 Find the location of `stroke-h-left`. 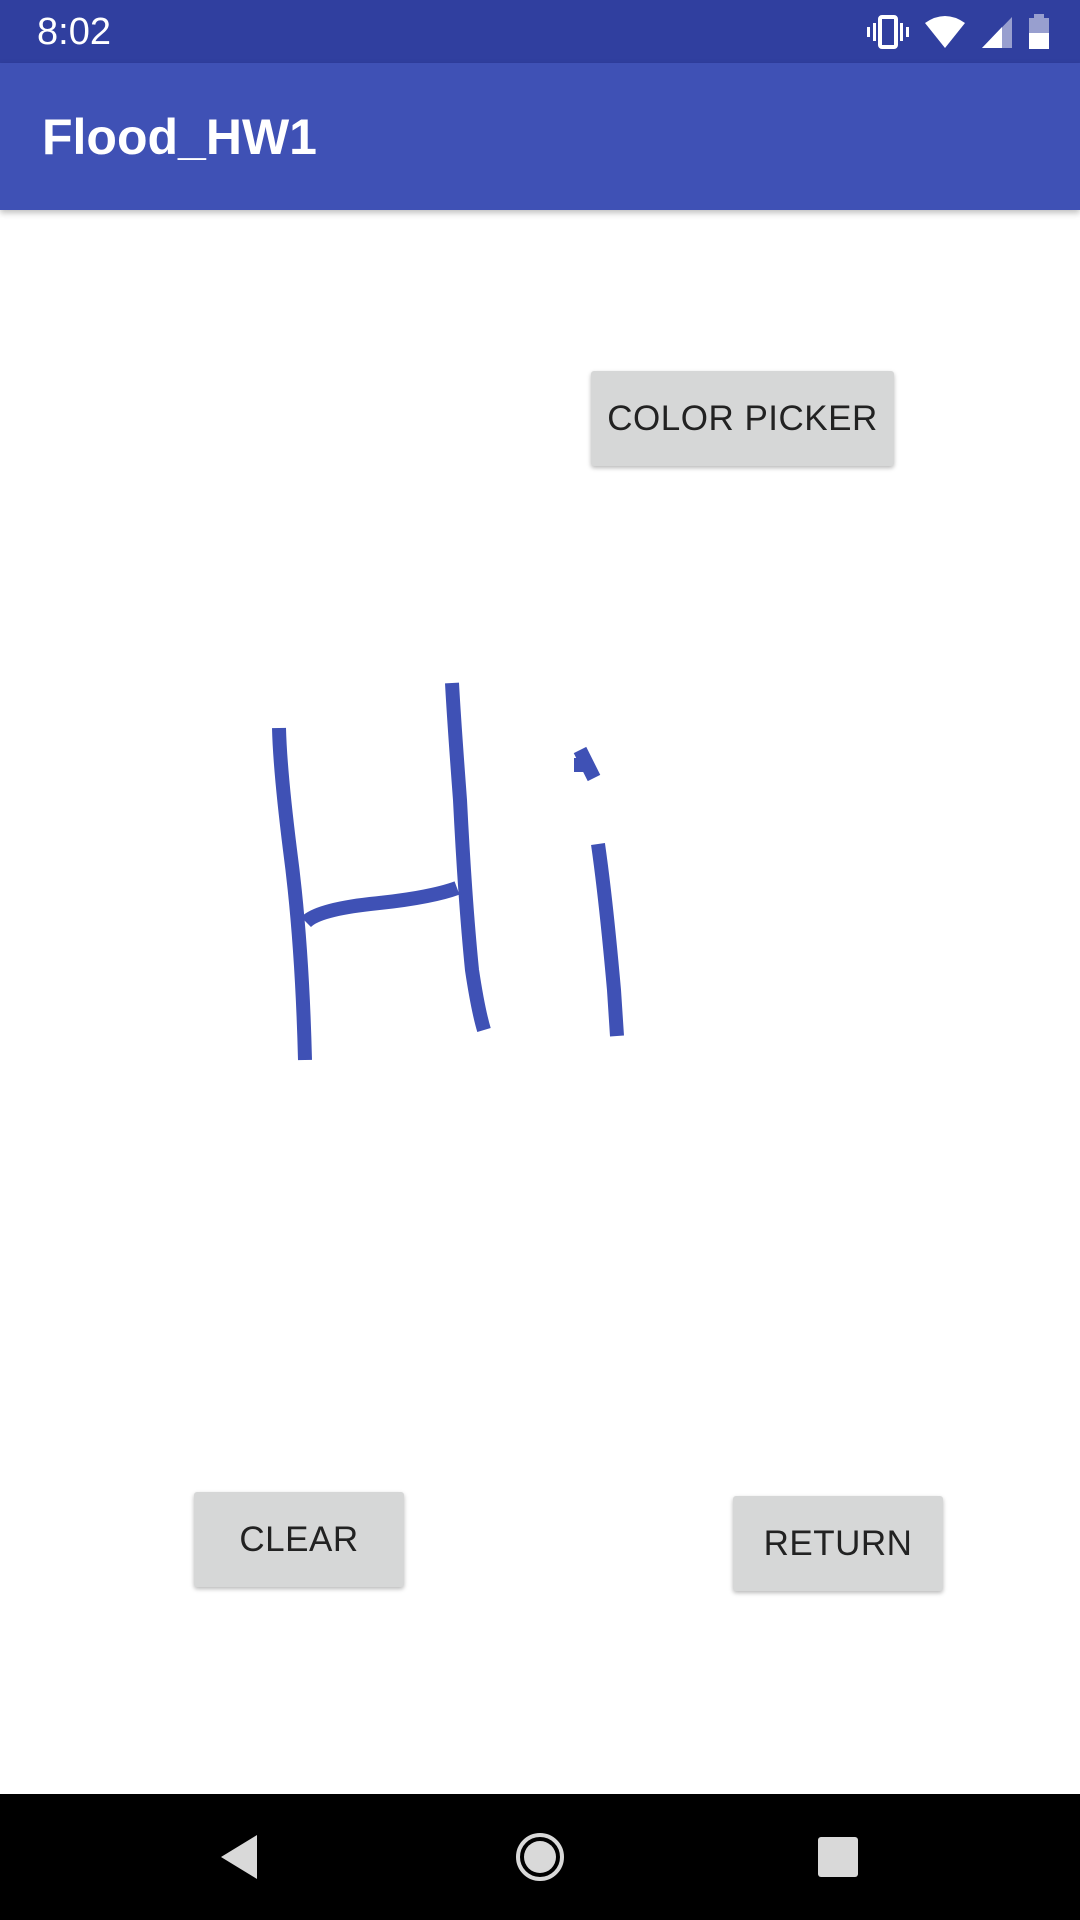

stroke-h-left is located at coordinates (292, 894).